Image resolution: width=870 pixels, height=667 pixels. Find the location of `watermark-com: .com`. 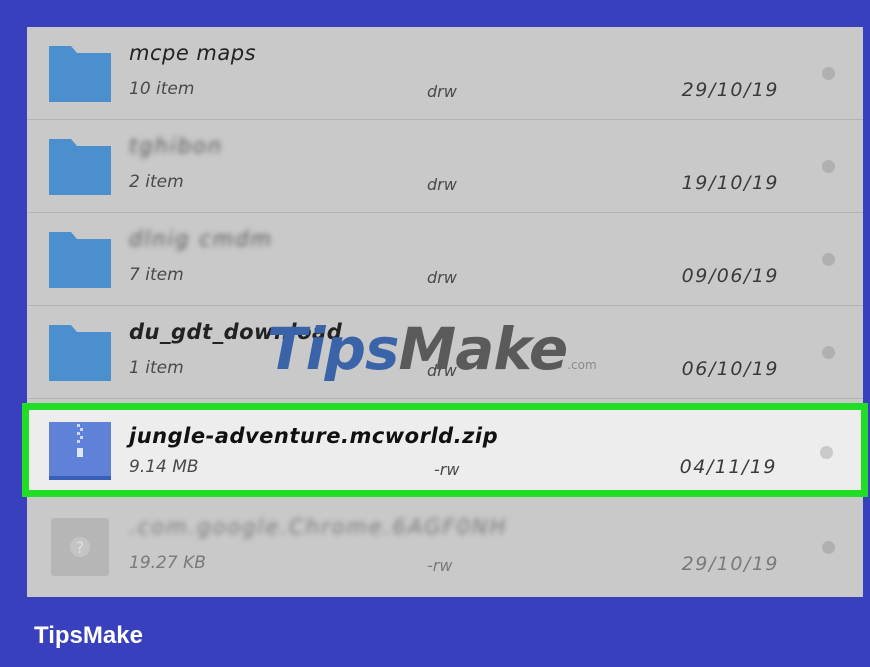

watermark-com: .com is located at coordinates (582, 365).